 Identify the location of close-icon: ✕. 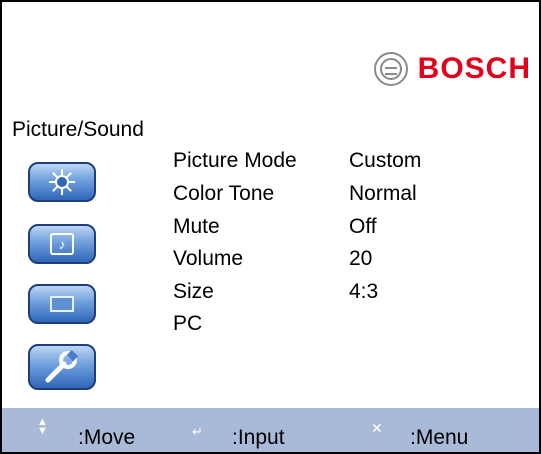
(377, 428).